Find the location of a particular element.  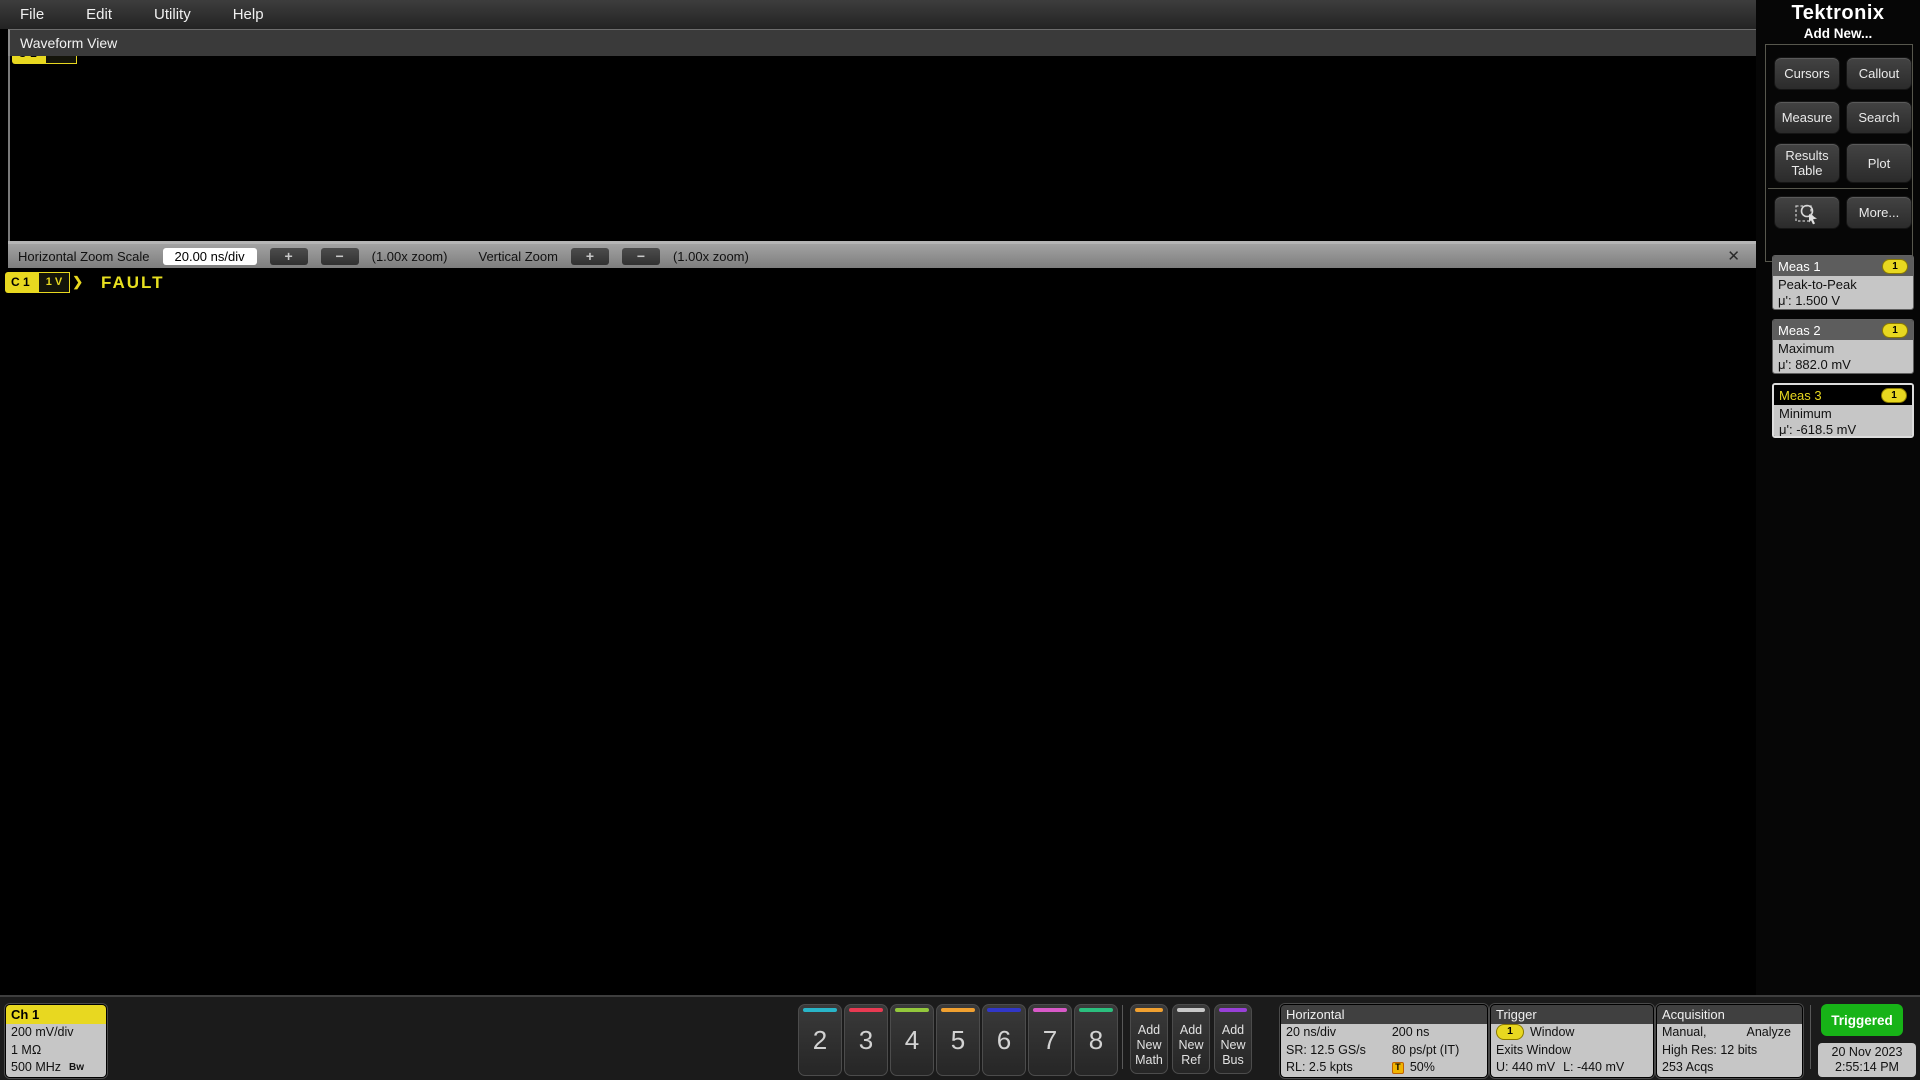

close-zoom-bar-icon: ✕ is located at coordinates (1736, 256).